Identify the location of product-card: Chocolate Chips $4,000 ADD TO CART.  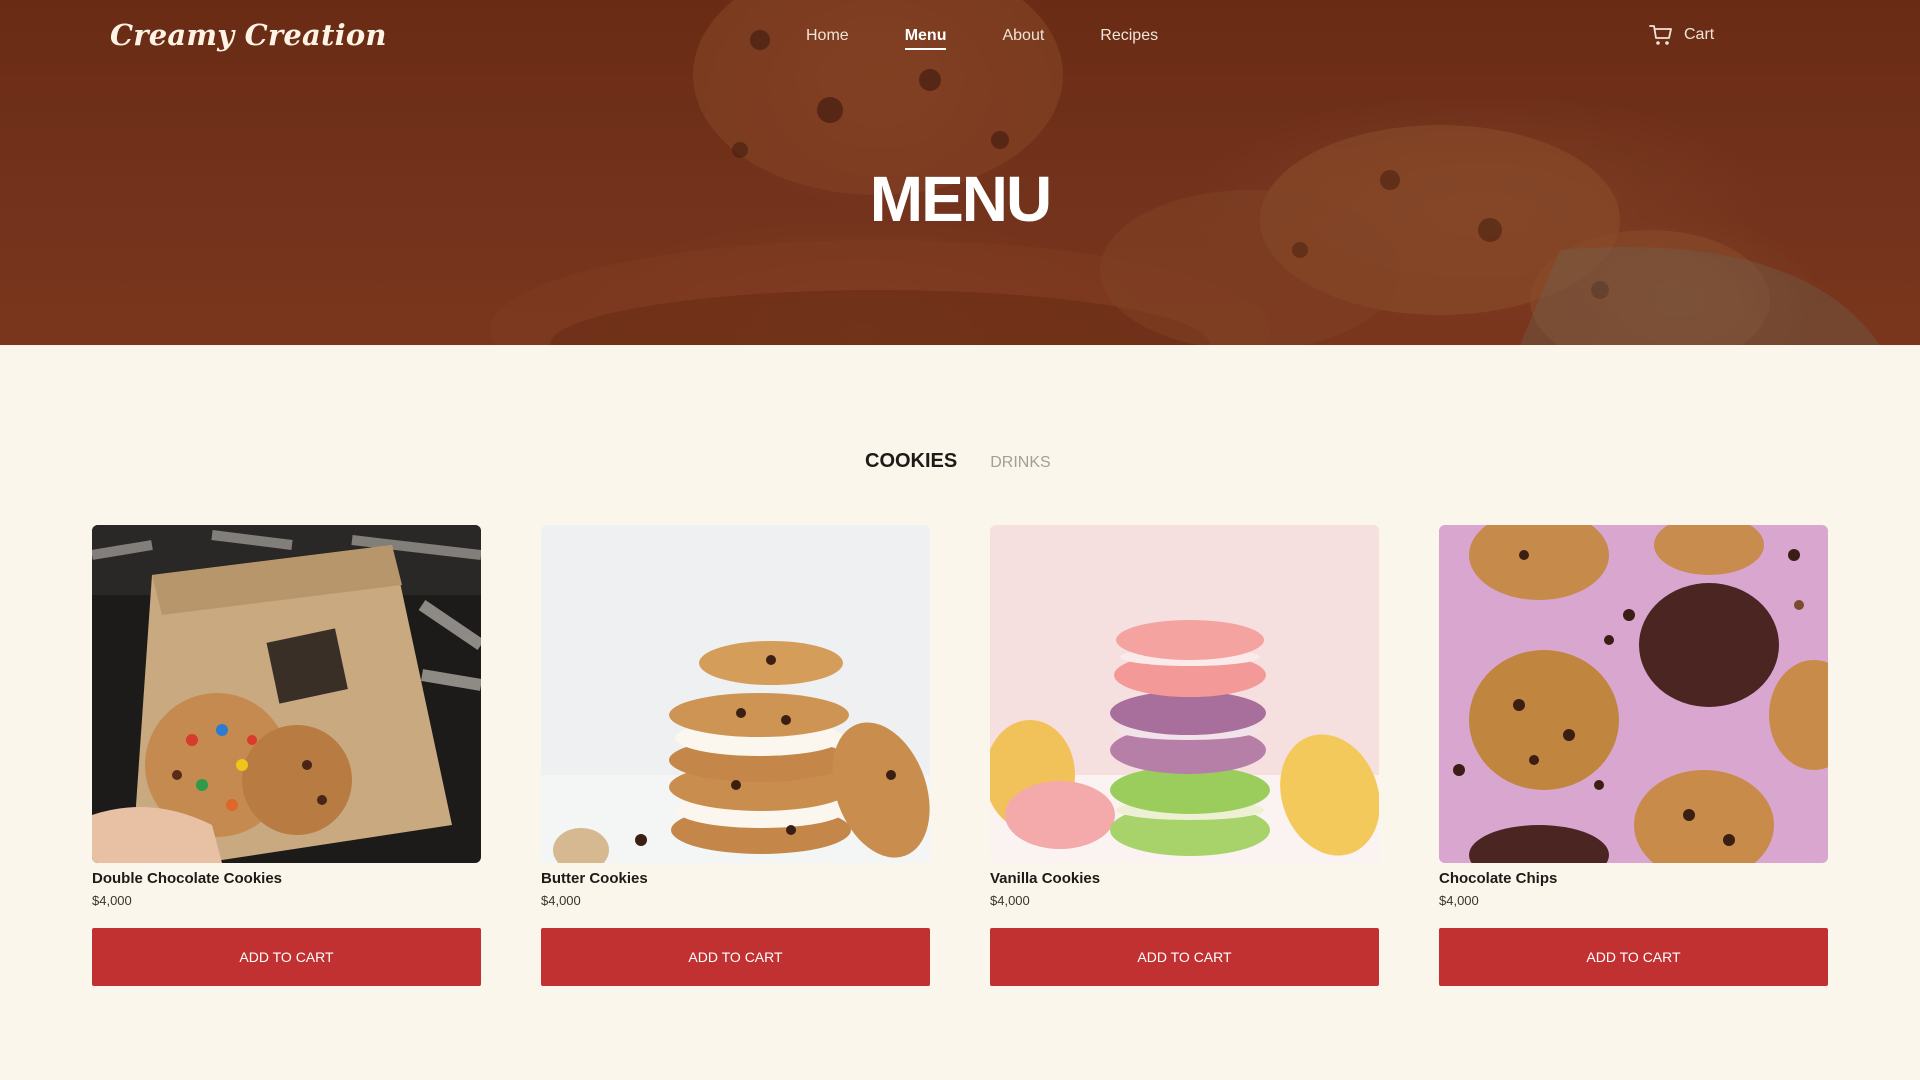
(1633, 755).